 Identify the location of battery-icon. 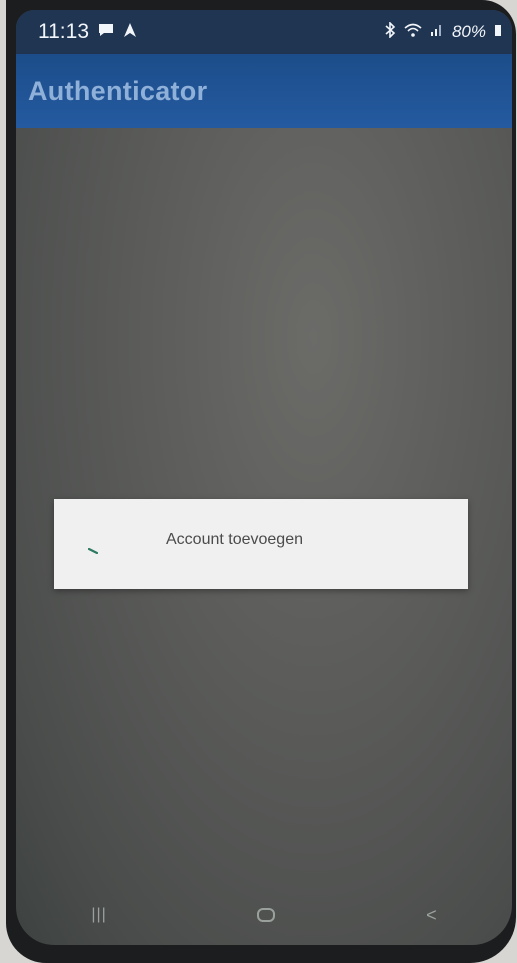
(498, 32).